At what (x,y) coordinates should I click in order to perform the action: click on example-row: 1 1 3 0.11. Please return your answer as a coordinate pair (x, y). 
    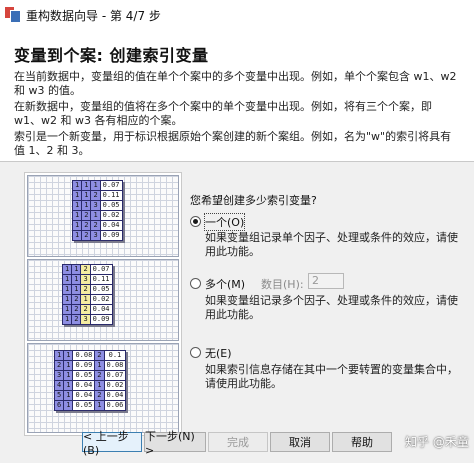
    Looking at the image, I should click on (87, 279).